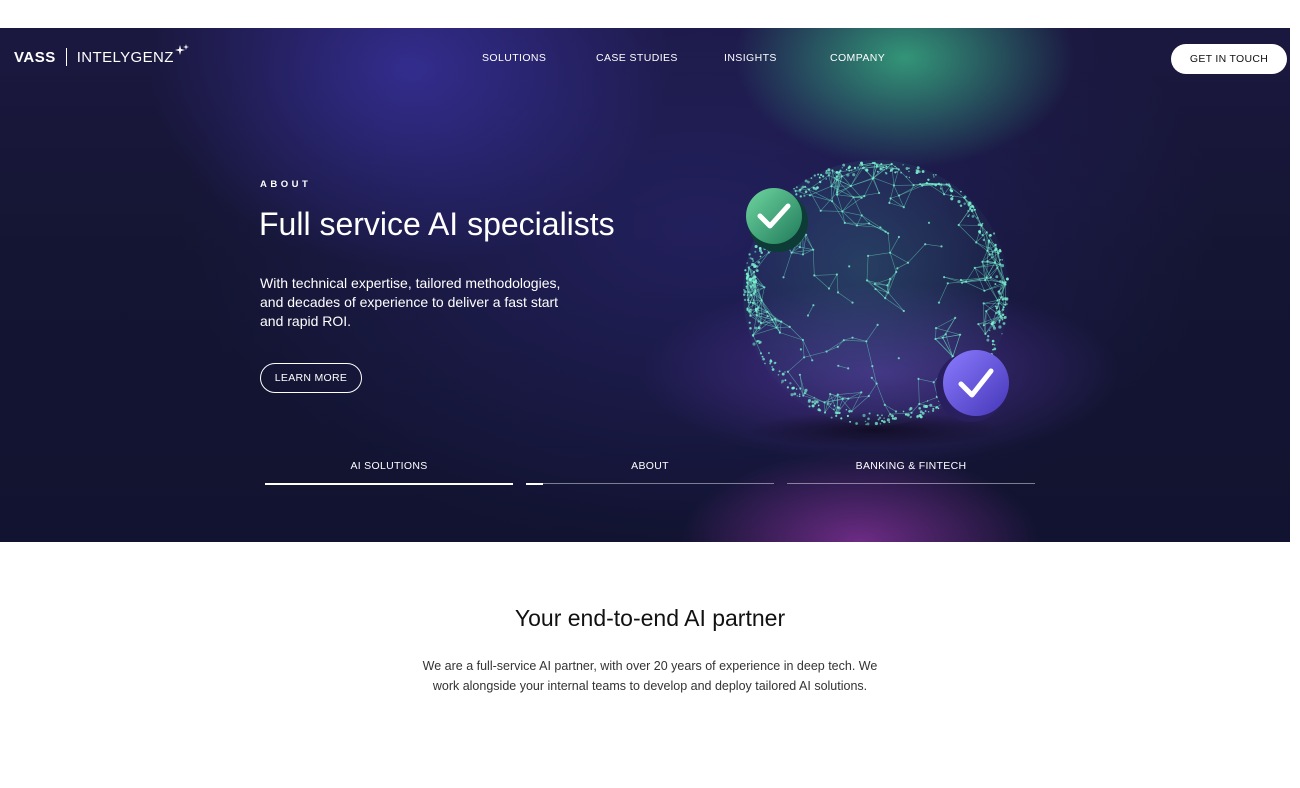 The height and width of the screenshot is (788, 1300). Describe the element at coordinates (125, 57) in the screenshot. I see `logo-product: INTELYGENZ` at that location.